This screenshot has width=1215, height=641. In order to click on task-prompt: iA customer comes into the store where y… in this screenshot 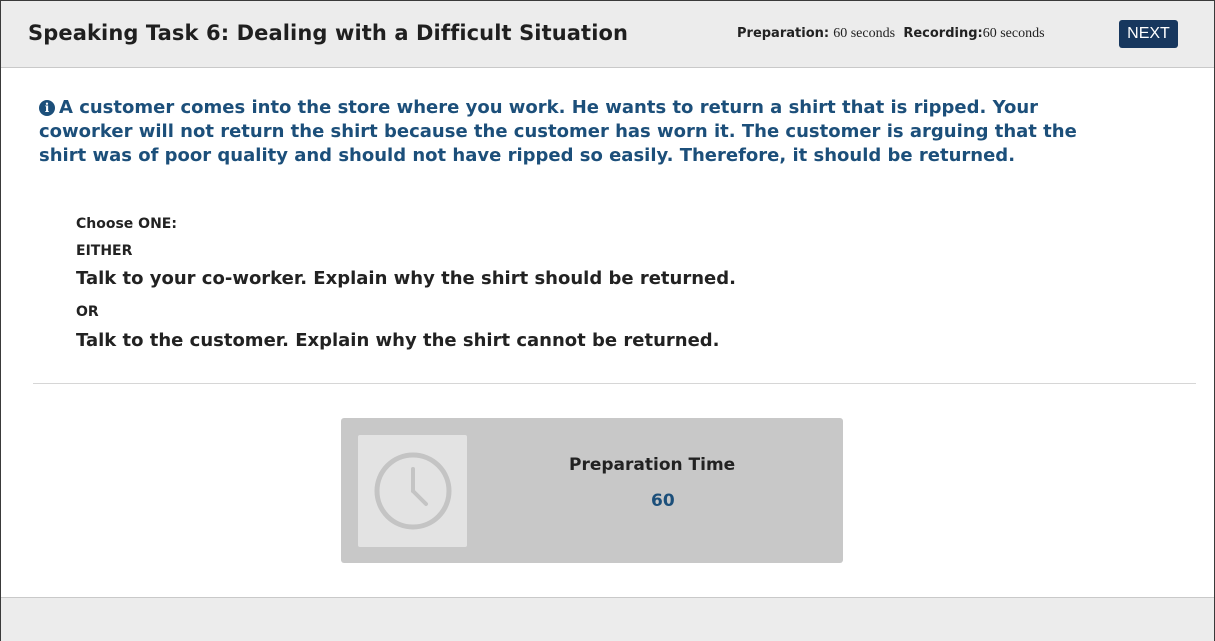, I will do `click(579, 132)`.